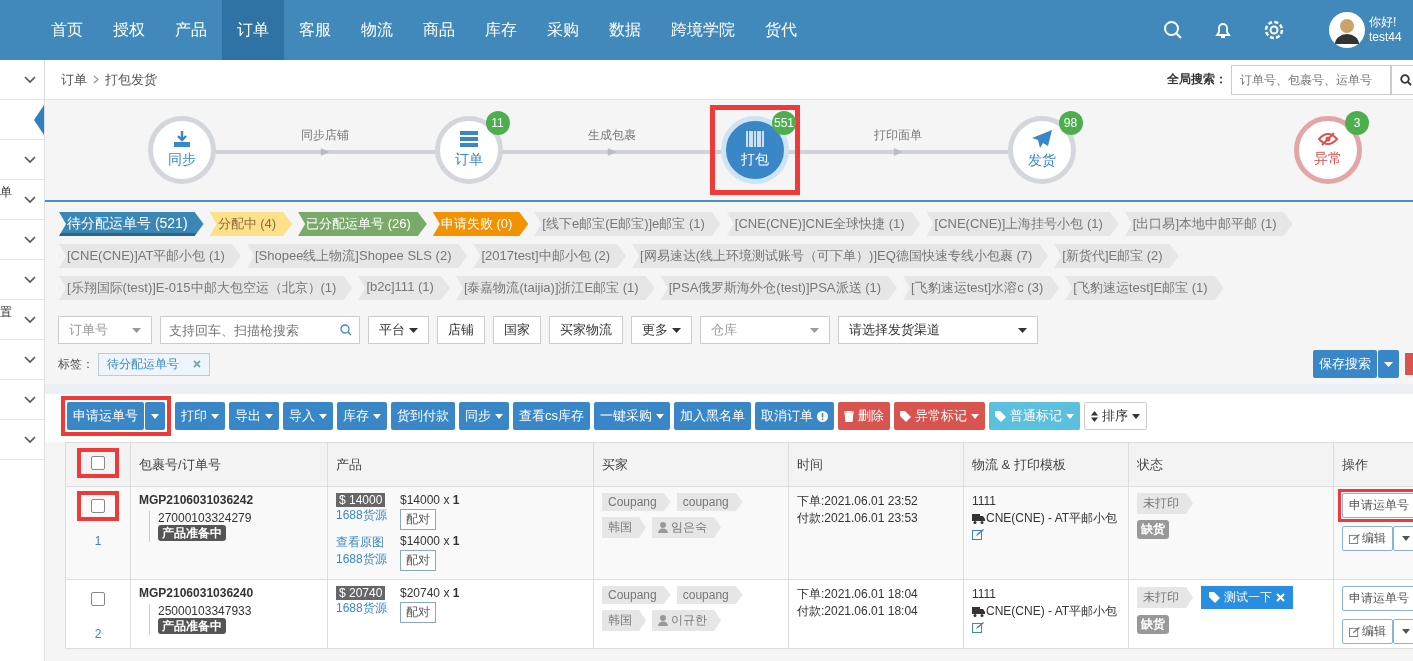  I want to click on nav-item: 客服, so click(315, 30).